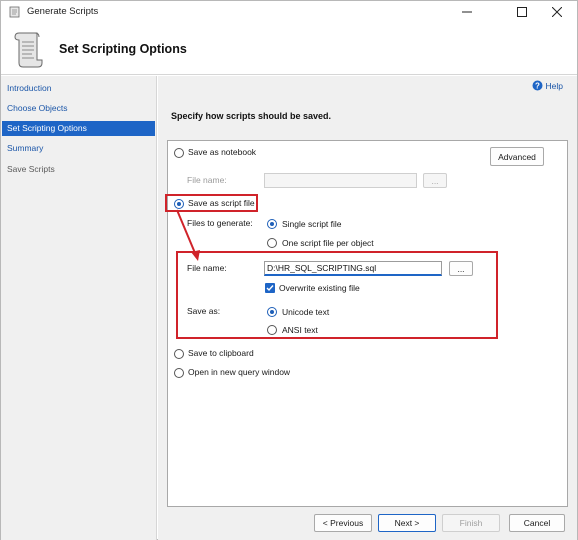  Describe the element at coordinates (31, 169) in the screenshot. I see `sidebar-item-save-scripts: Save Scripts` at that location.